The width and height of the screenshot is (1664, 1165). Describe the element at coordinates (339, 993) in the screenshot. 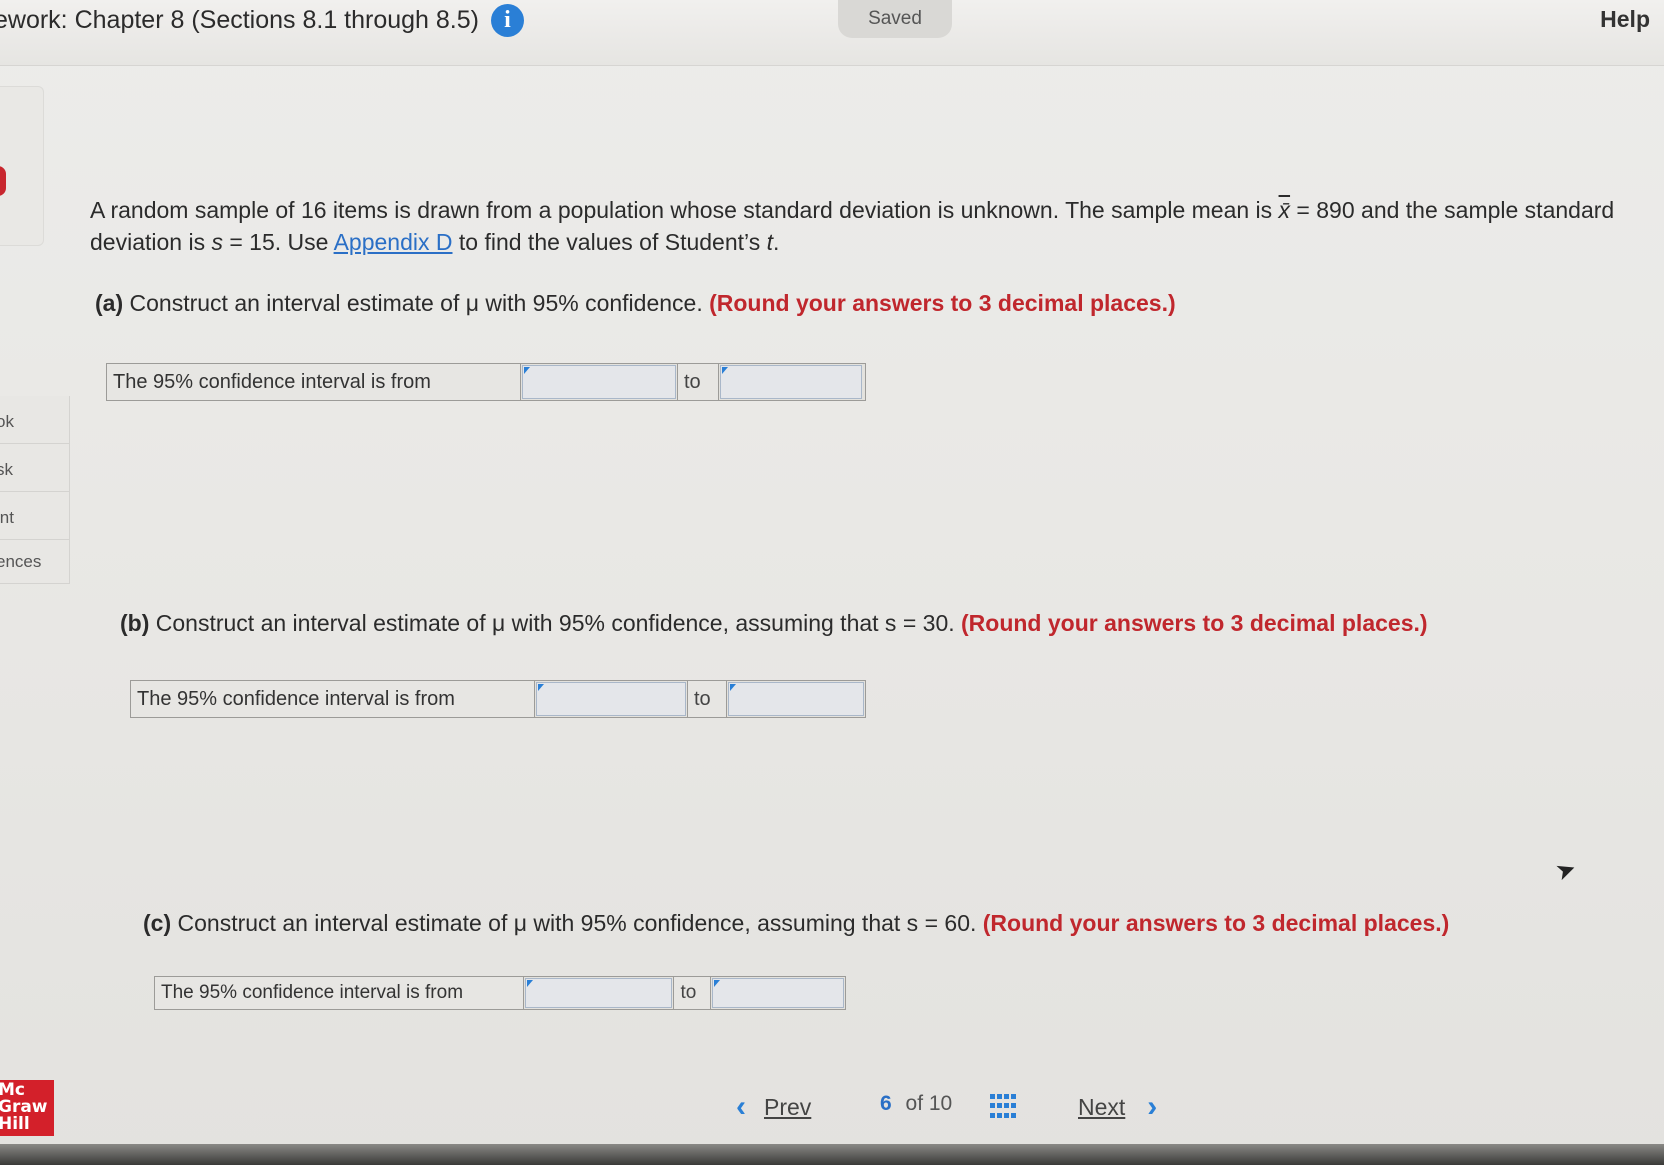

I see `part-c-row-label: The 95% confidence interval is from` at that location.